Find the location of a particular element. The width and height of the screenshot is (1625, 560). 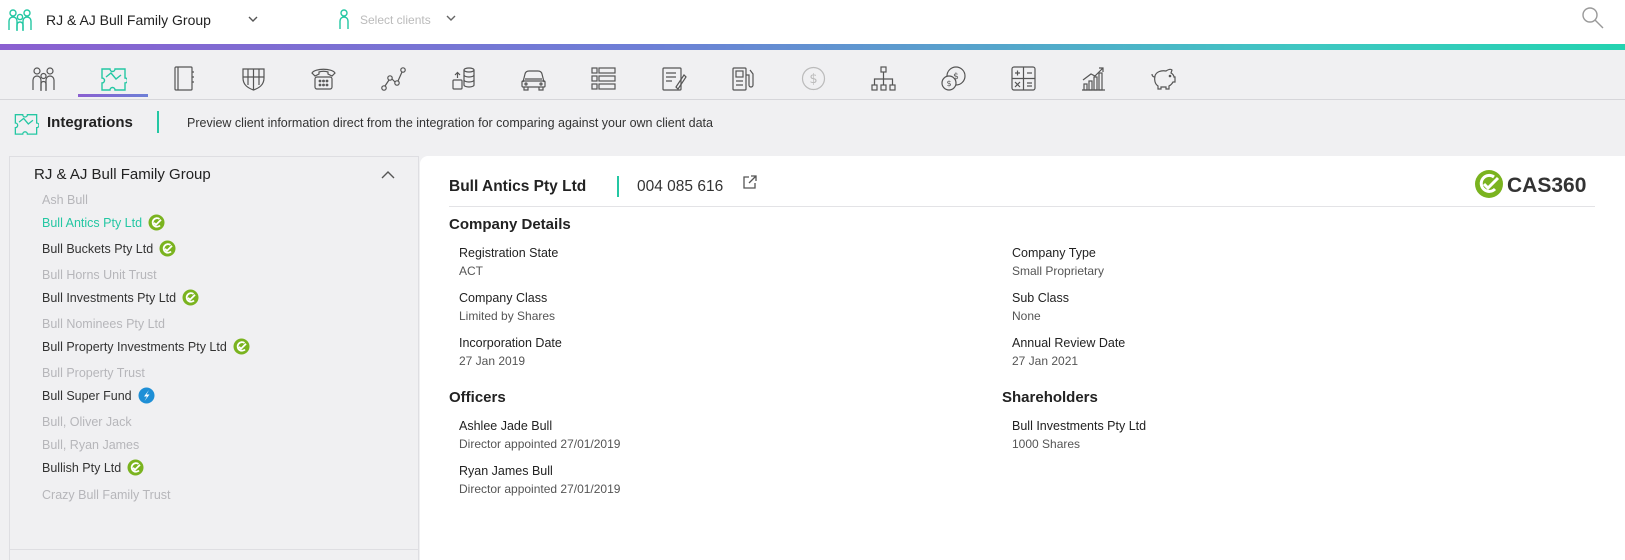

entity-list-item: Bull Antics Pty Ltd is located at coordinates (103, 222).